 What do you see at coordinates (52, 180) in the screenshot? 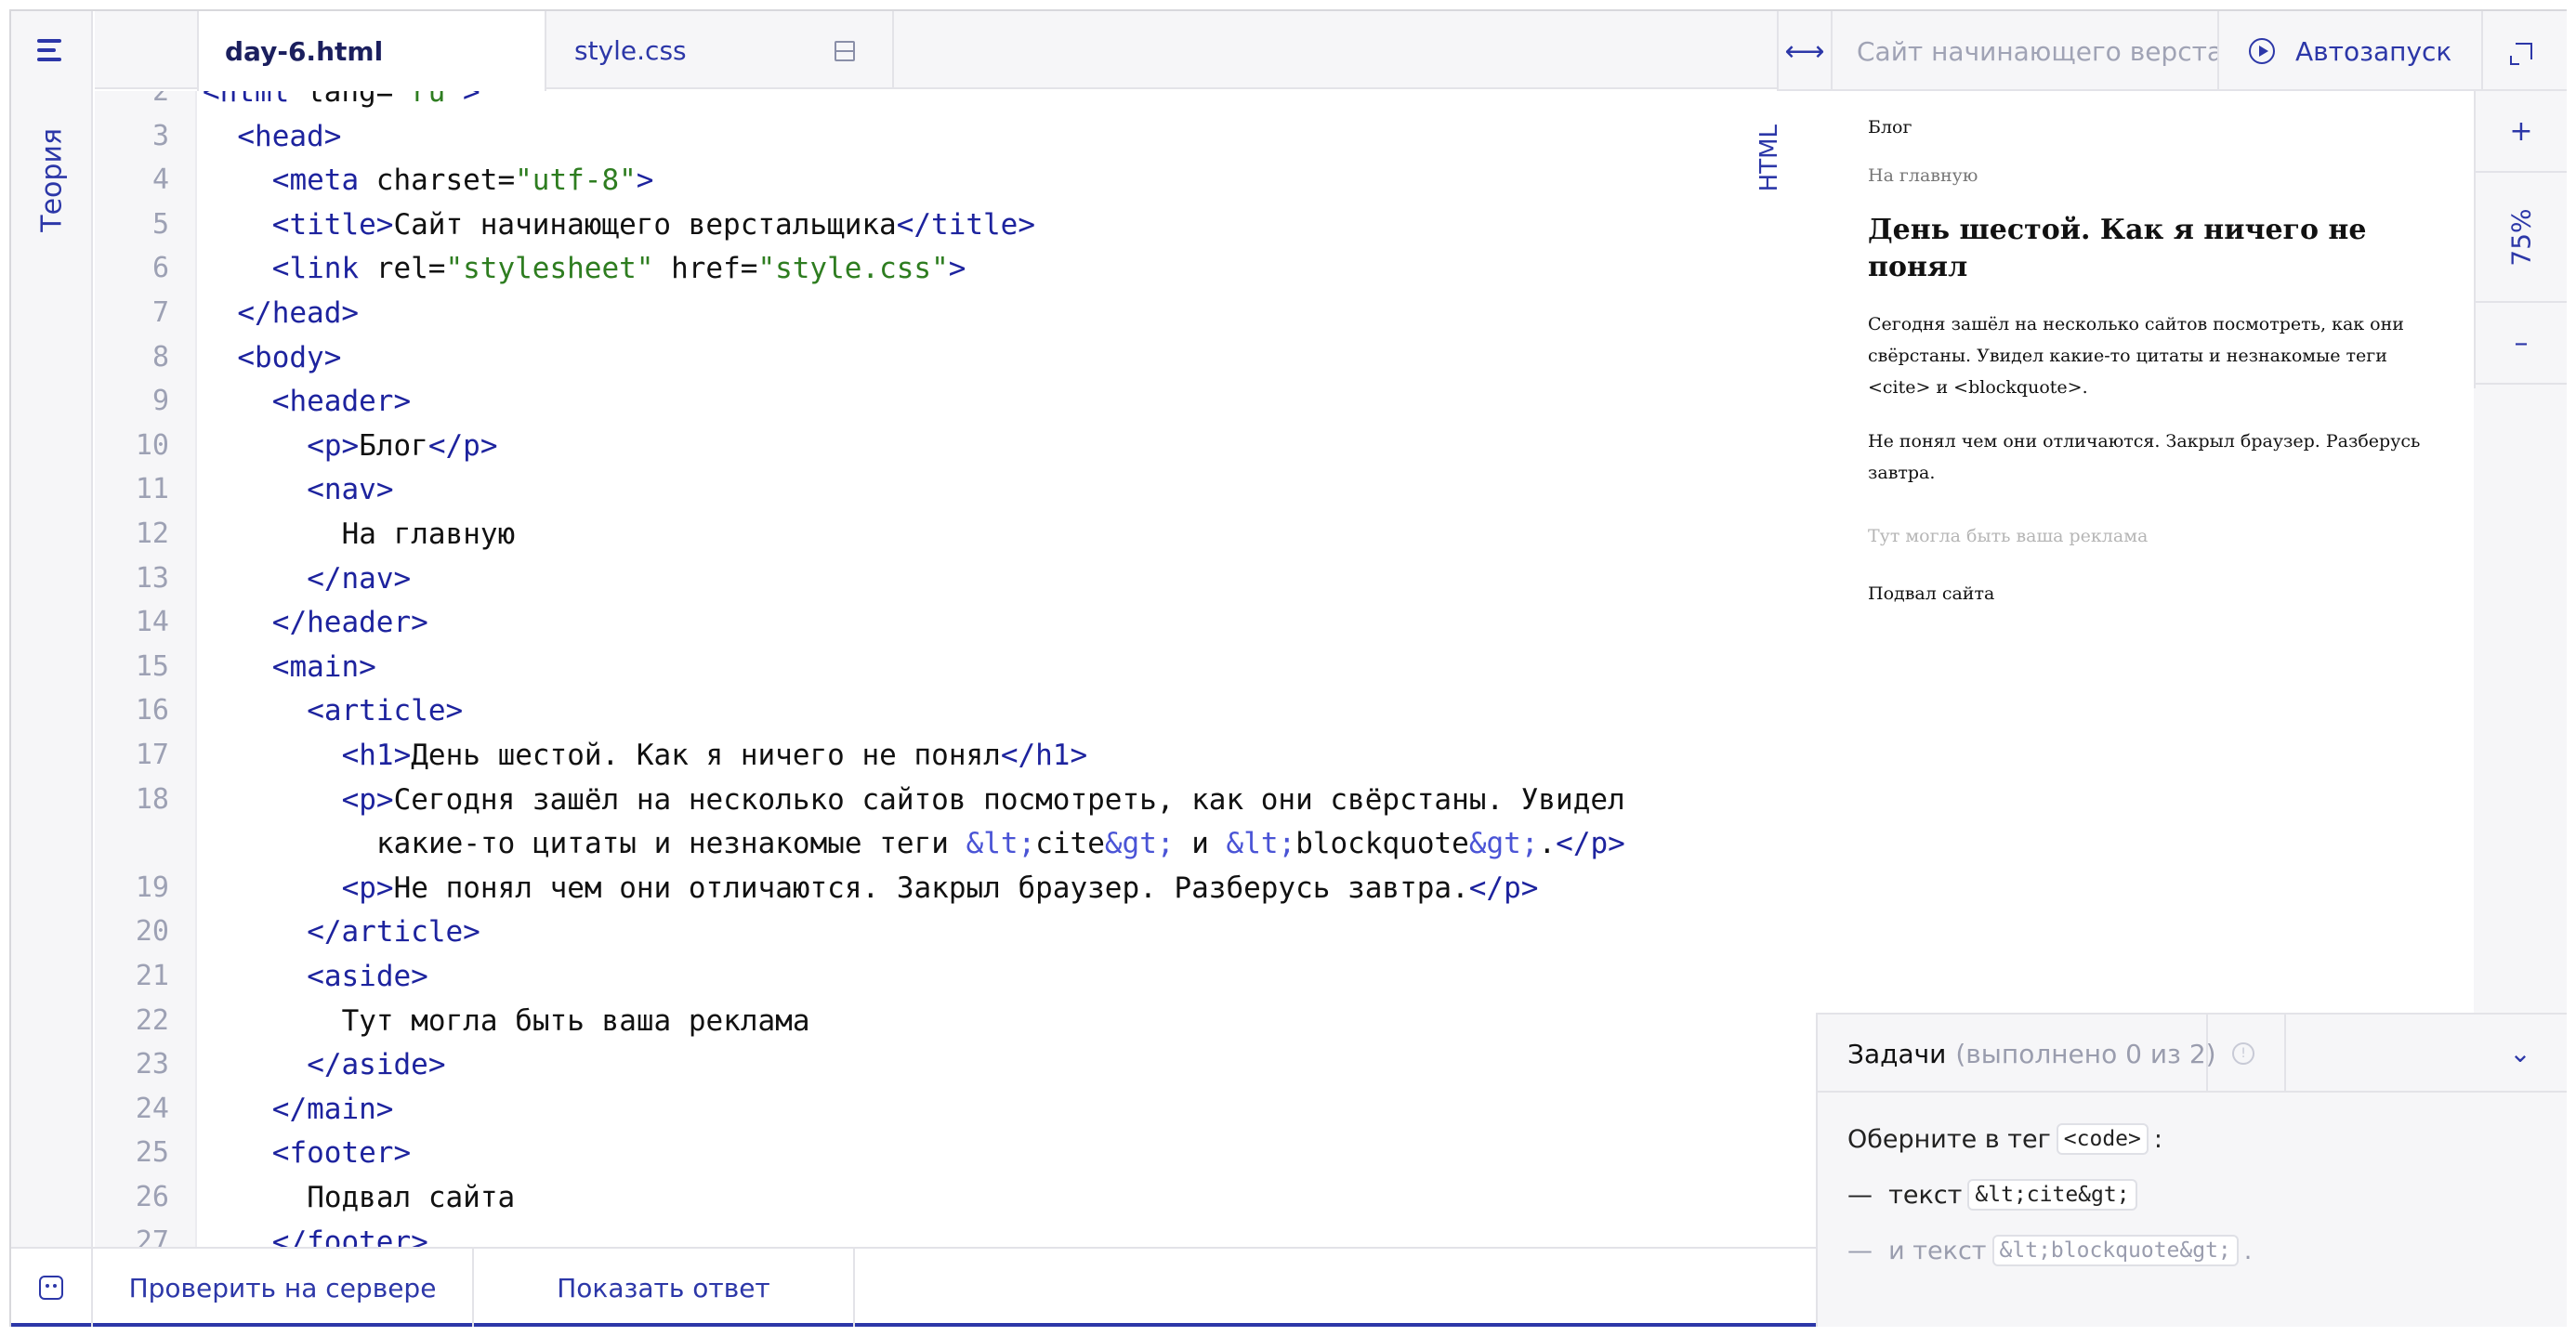
I see `theory-label: Теория` at bounding box center [52, 180].